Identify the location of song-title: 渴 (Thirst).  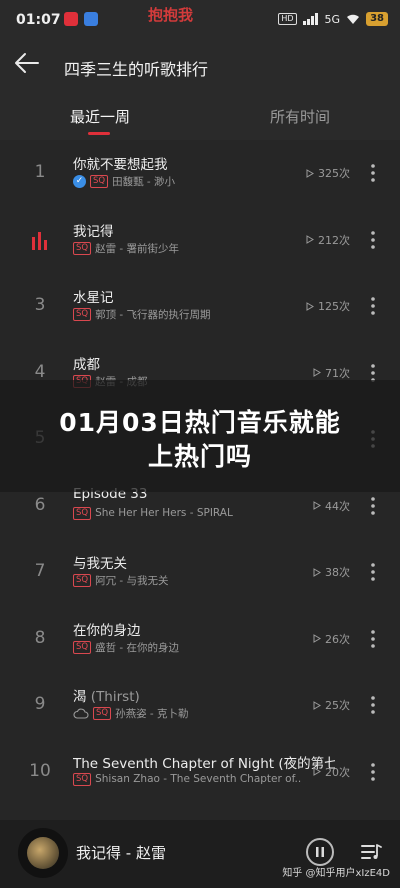
(106, 695).